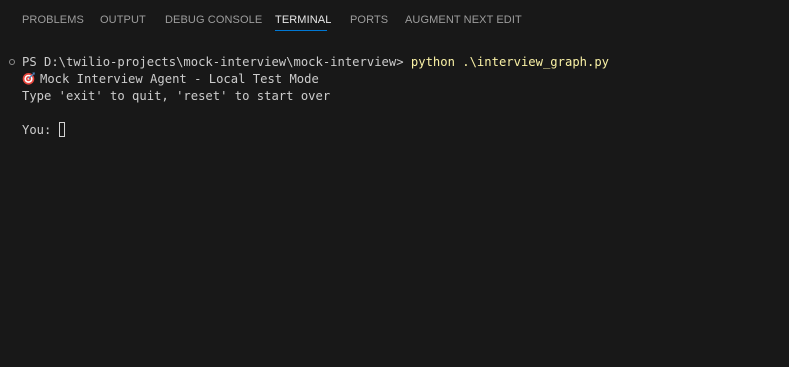 The height and width of the screenshot is (367, 789). Describe the element at coordinates (123, 20) in the screenshot. I see `tab-output: OUTPUT` at that location.